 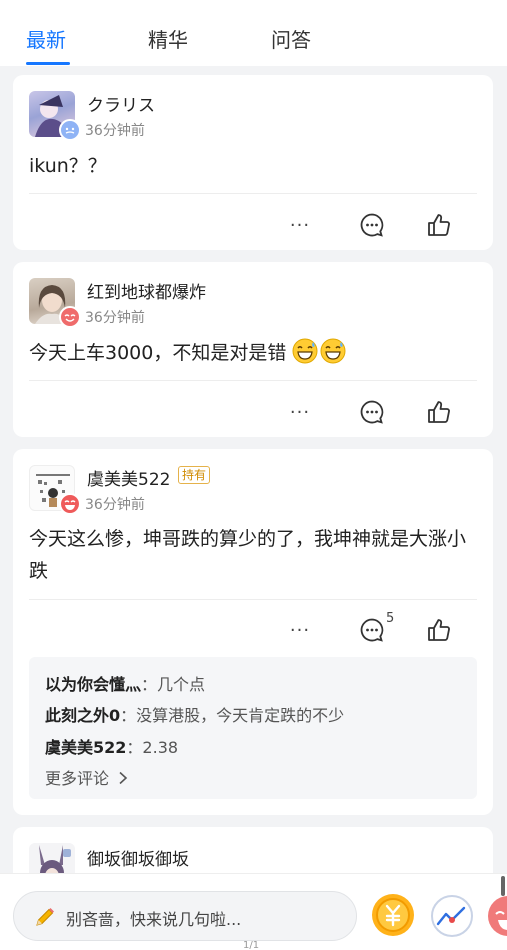 What do you see at coordinates (291, 38) in the screenshot?
I see `tab-qa: 问答` at bounding box center [291, 38].